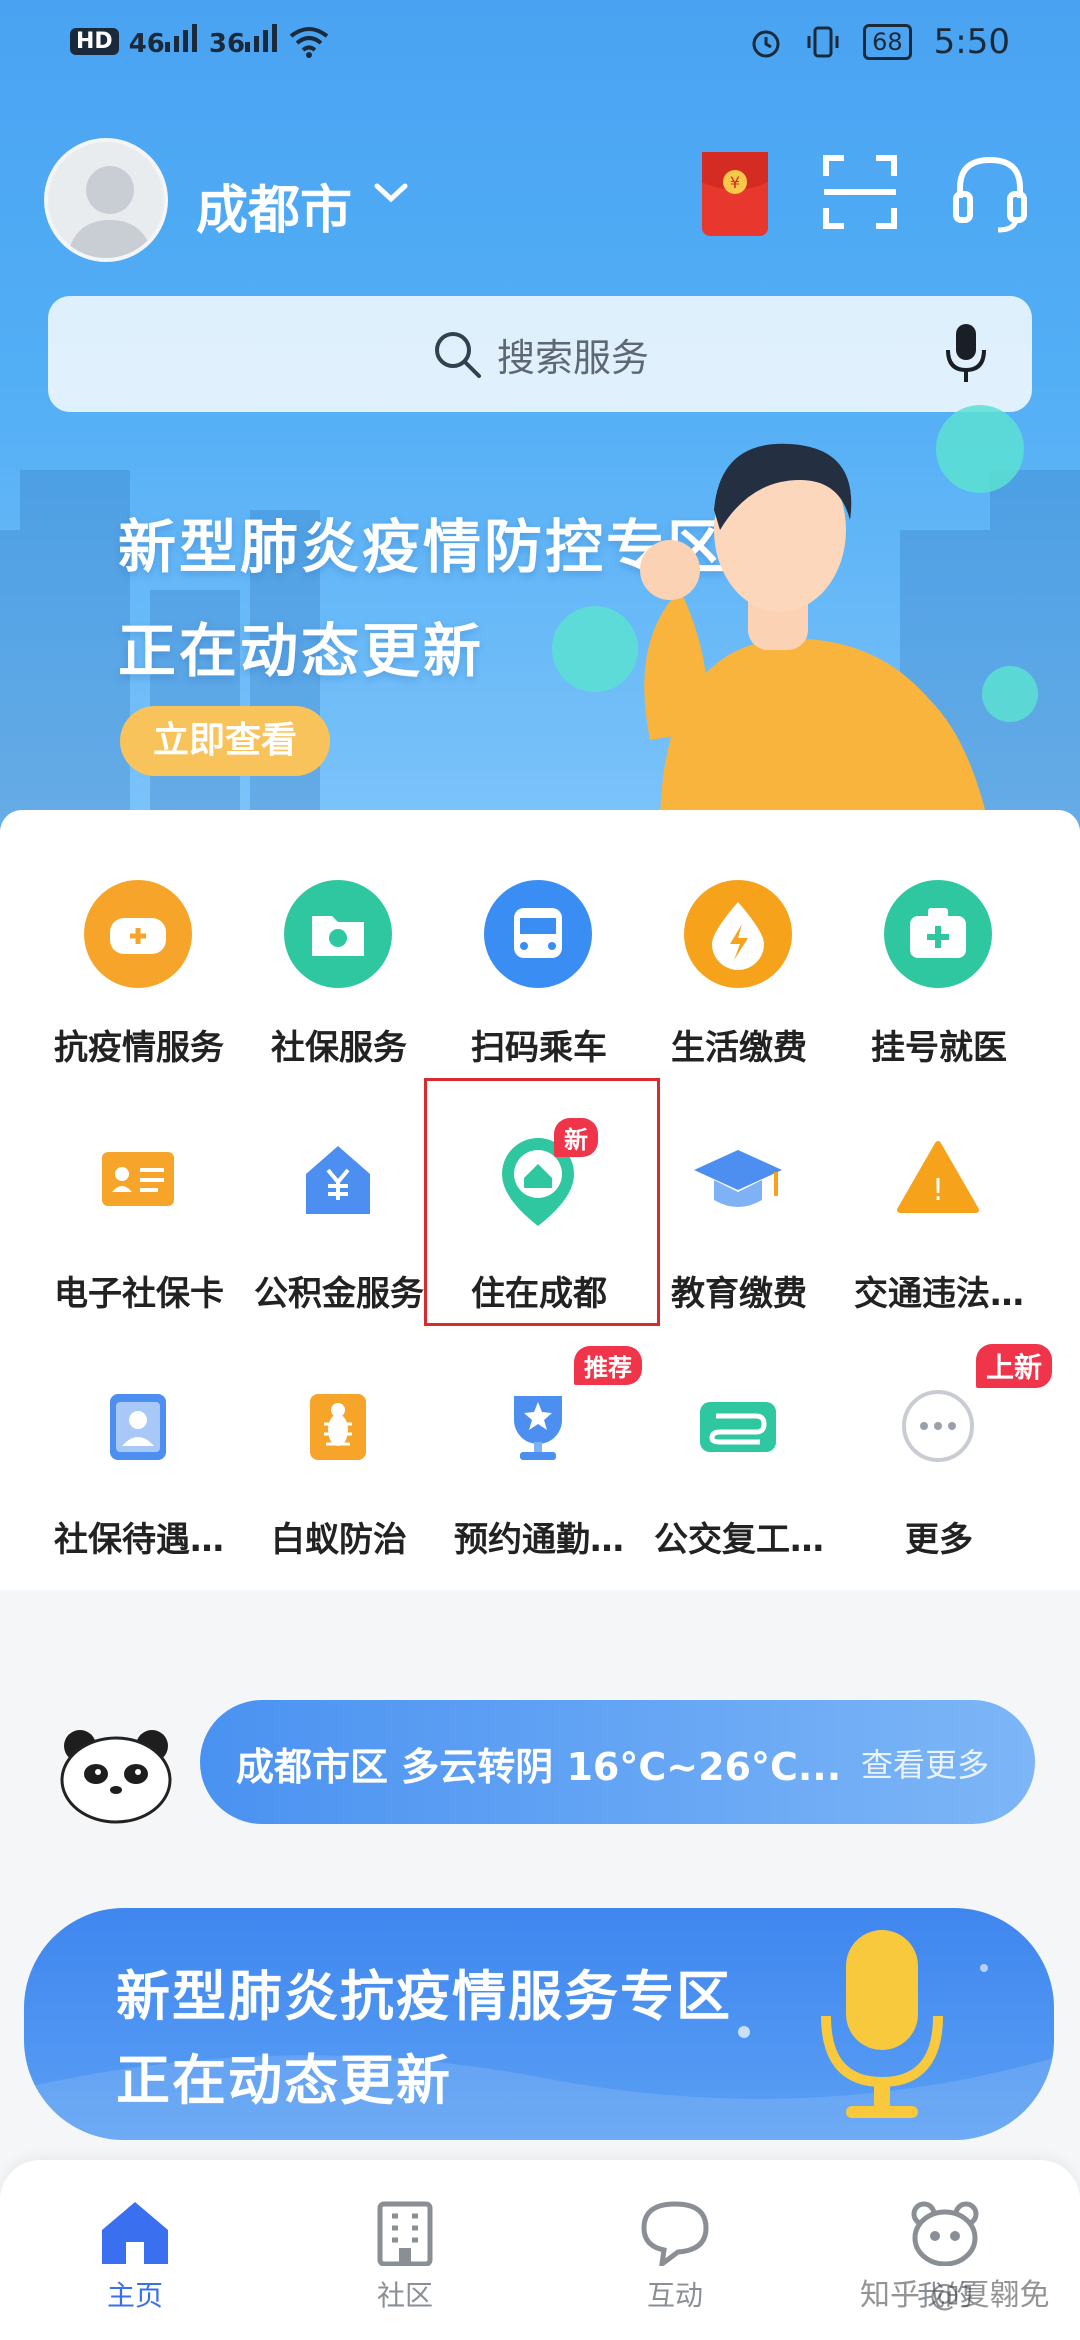 This screenshot has height=2340, width=1080. Describe the element at coordinates (134, 1226) in the screenshot. I see `service-e-social-card: 电子社保卡` at that location.